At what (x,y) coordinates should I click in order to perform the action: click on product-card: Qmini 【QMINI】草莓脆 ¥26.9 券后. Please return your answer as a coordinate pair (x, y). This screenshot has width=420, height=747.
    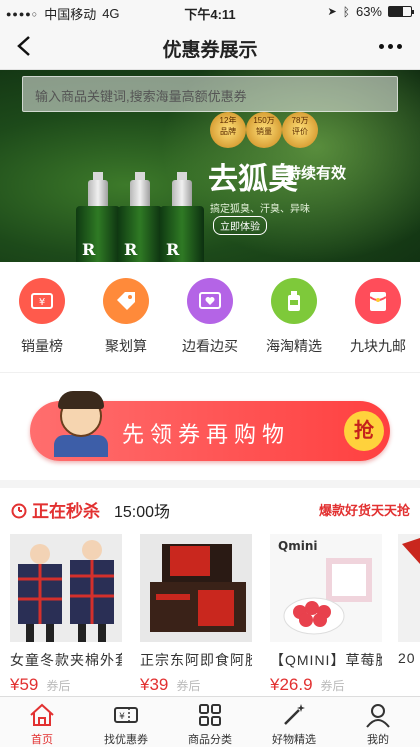
    Looking at the image, I should click on (326, 614).